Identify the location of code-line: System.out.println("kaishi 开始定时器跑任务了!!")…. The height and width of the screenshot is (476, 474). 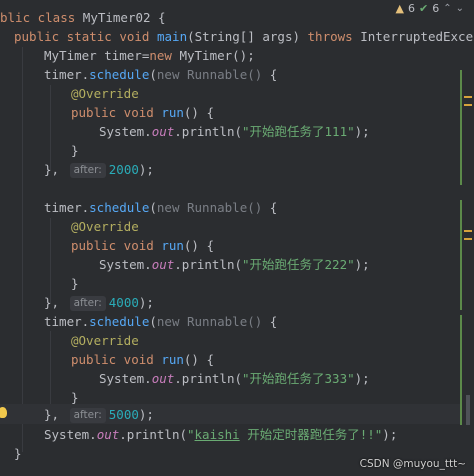
(221, 434).